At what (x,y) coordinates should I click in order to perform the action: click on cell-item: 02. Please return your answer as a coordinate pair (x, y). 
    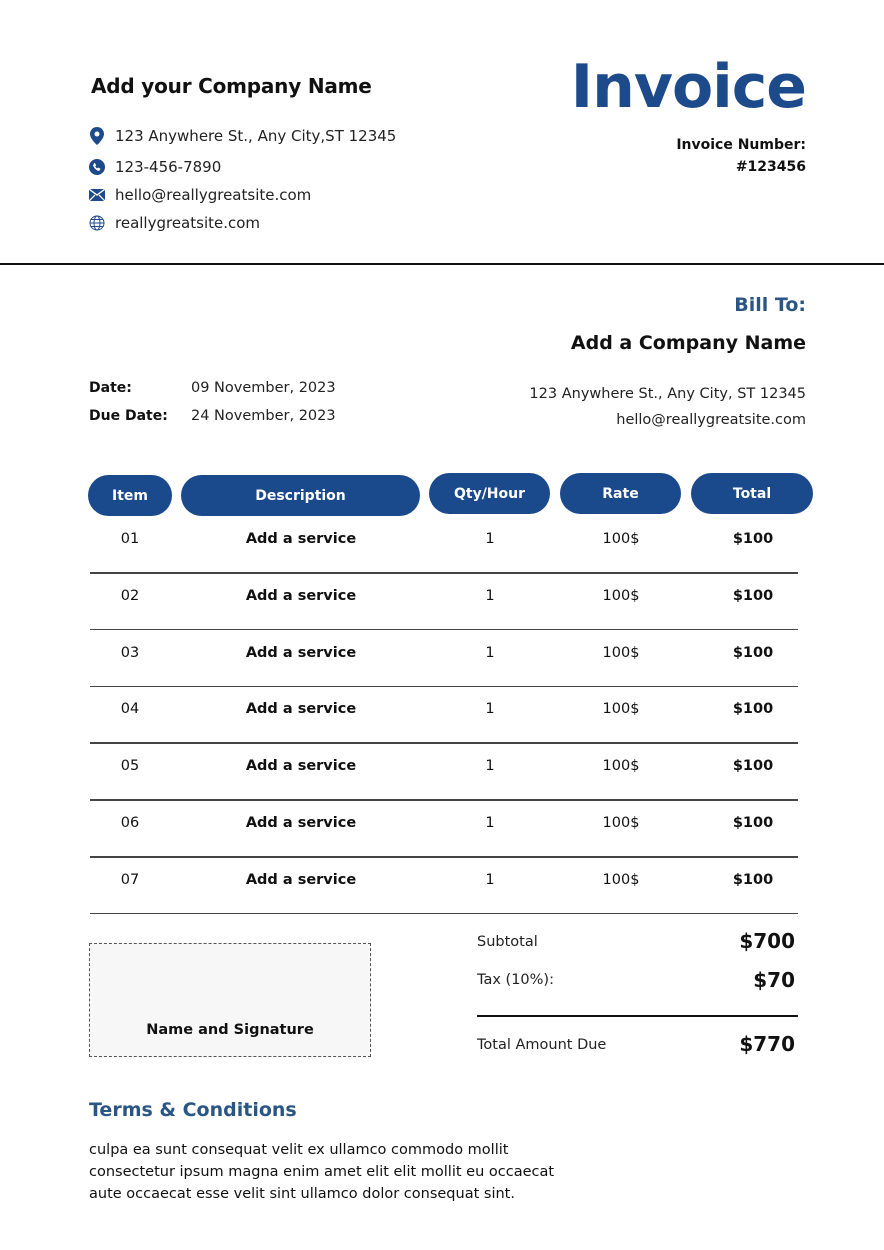
    Looking at the image, I should click on (130, 595).